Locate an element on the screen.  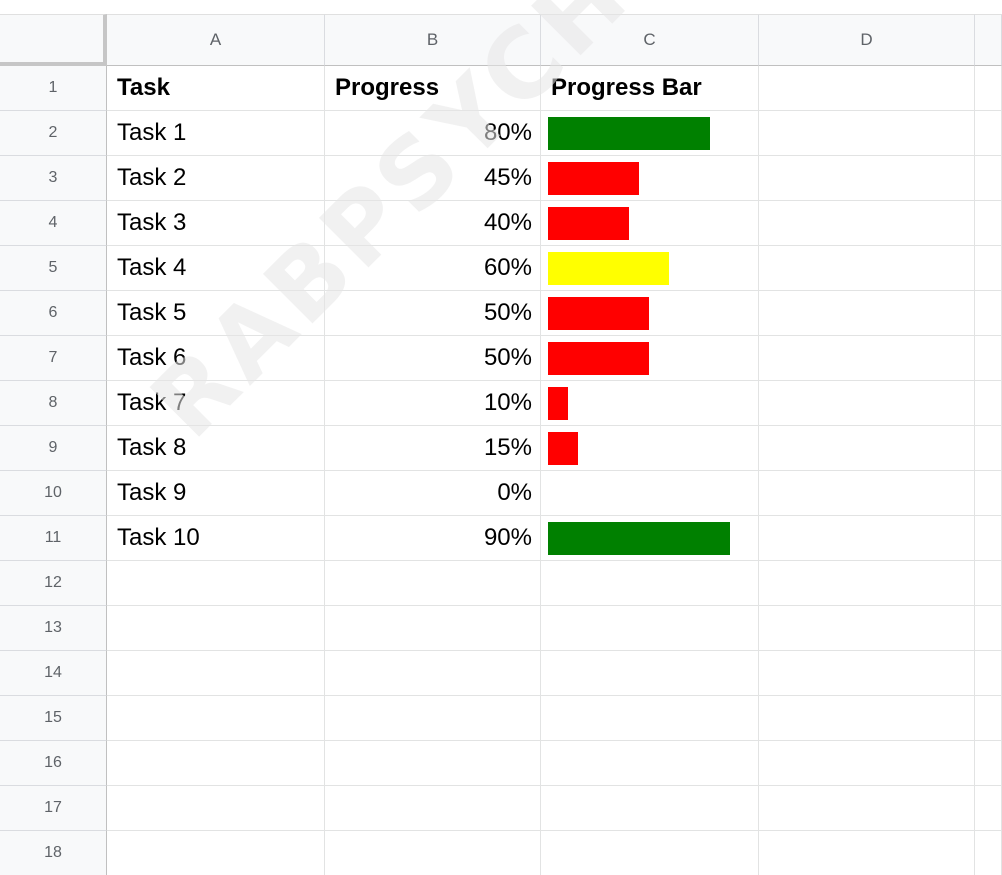
progress-cell: 90% is located at coordinates (433, 538).